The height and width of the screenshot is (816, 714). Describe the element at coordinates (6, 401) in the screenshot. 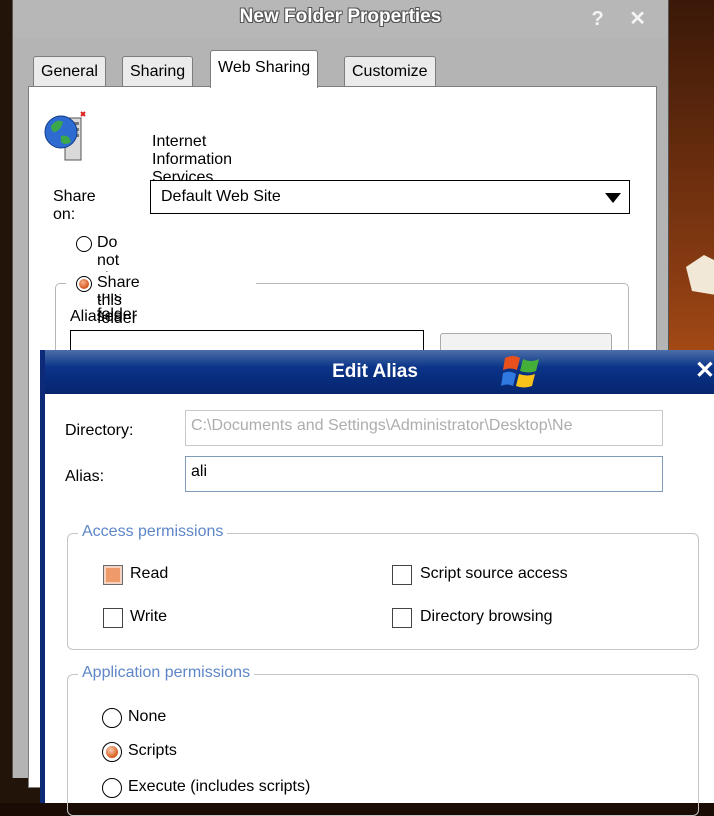

I see `desktop-edge` at that location.